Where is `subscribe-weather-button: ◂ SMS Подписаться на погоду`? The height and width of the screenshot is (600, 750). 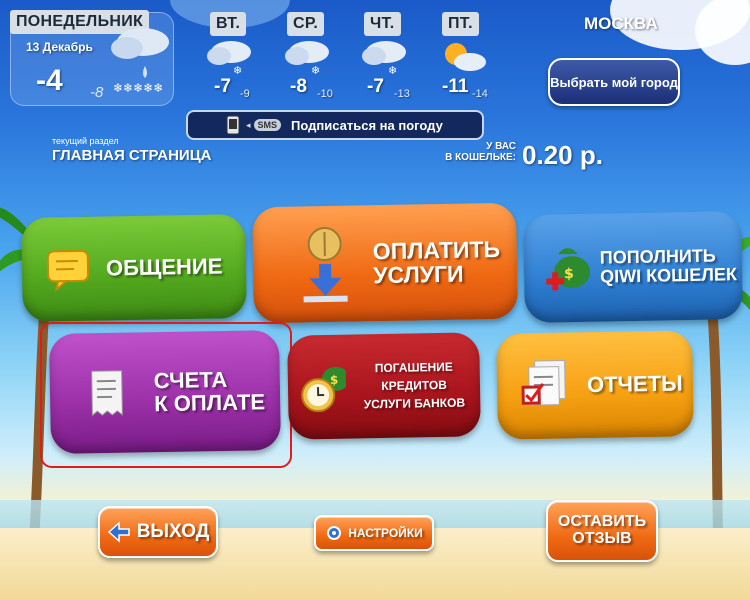
subscribe-weather-button: ◂ SMS Подписаться на погоду is located at coordinates (335, 125).